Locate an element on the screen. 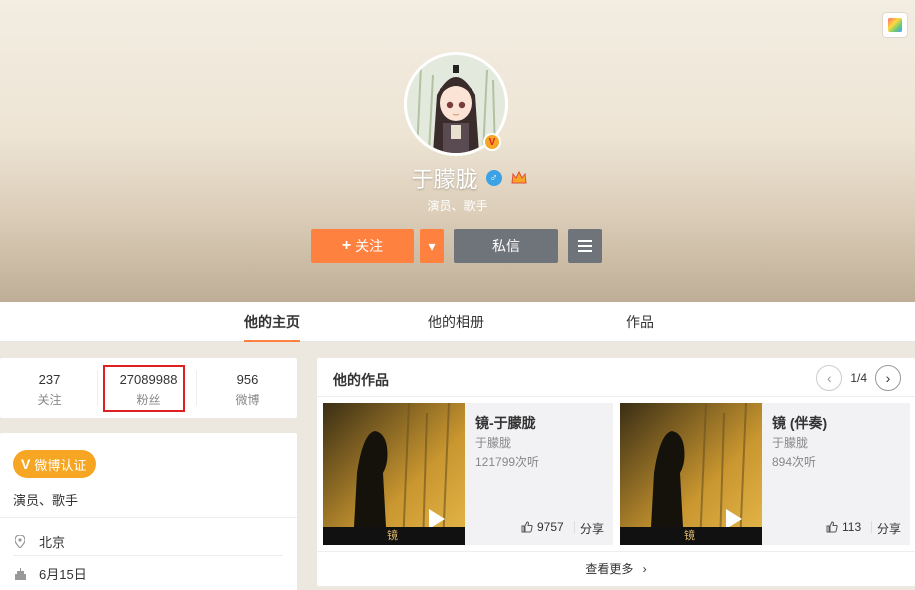 The width and height of the screenshot is (915, 590). works-pager: ‹ 1/4 › is located at coordinates (858, 378).